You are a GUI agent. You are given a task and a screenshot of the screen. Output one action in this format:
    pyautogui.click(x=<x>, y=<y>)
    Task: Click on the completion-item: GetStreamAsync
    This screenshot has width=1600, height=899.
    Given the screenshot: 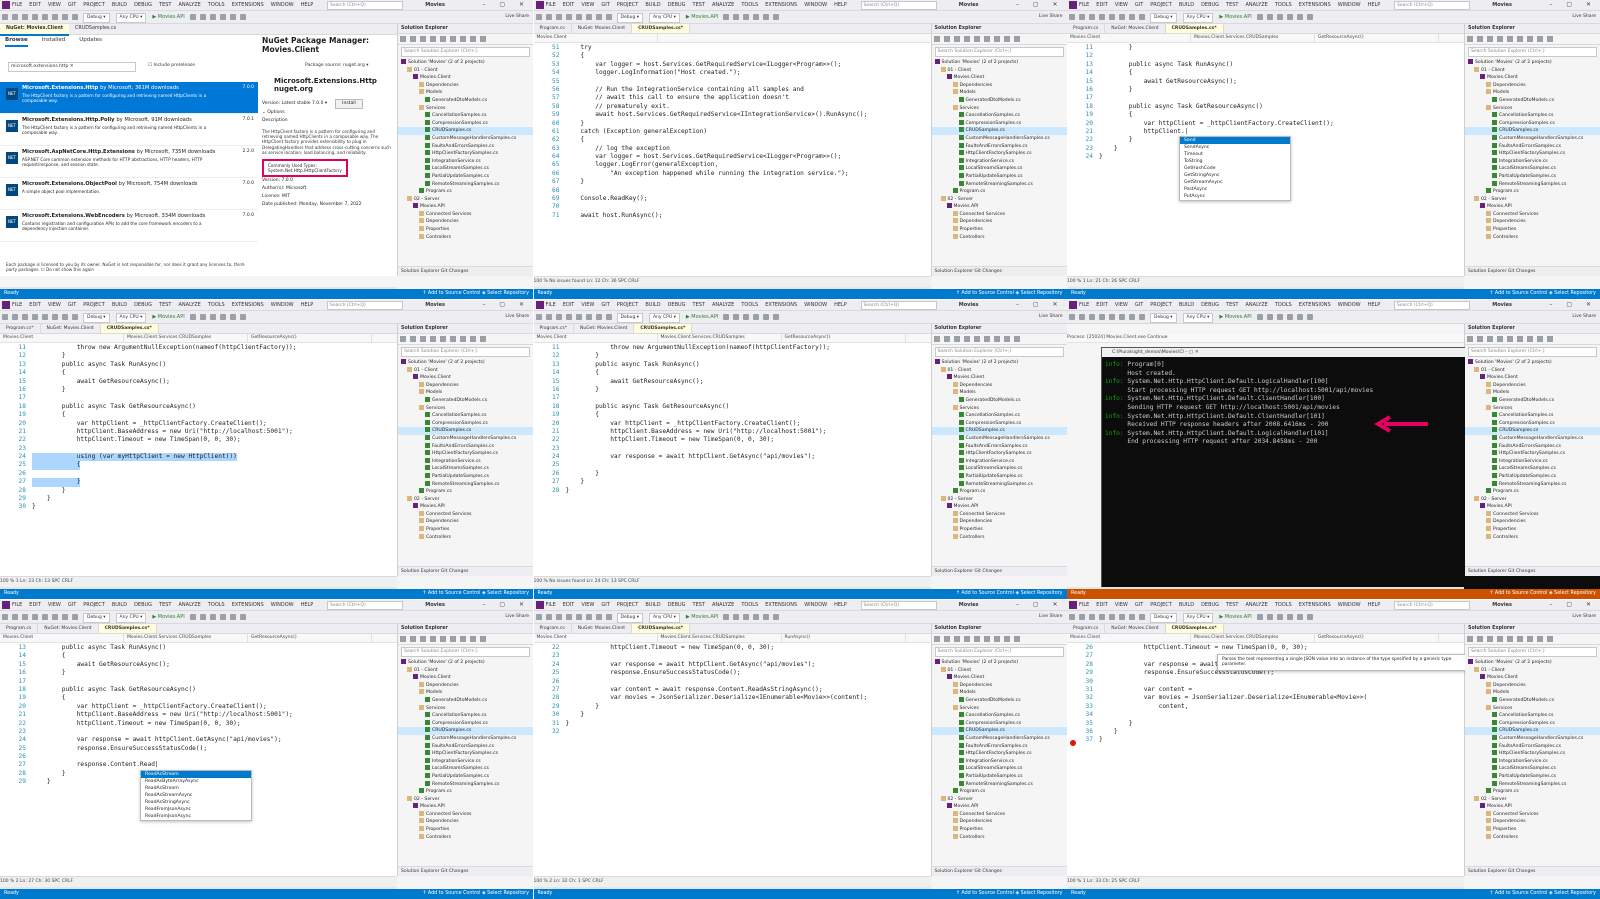 What is the action you would take?
    pyautogui.click(x=1235, y=182)
    